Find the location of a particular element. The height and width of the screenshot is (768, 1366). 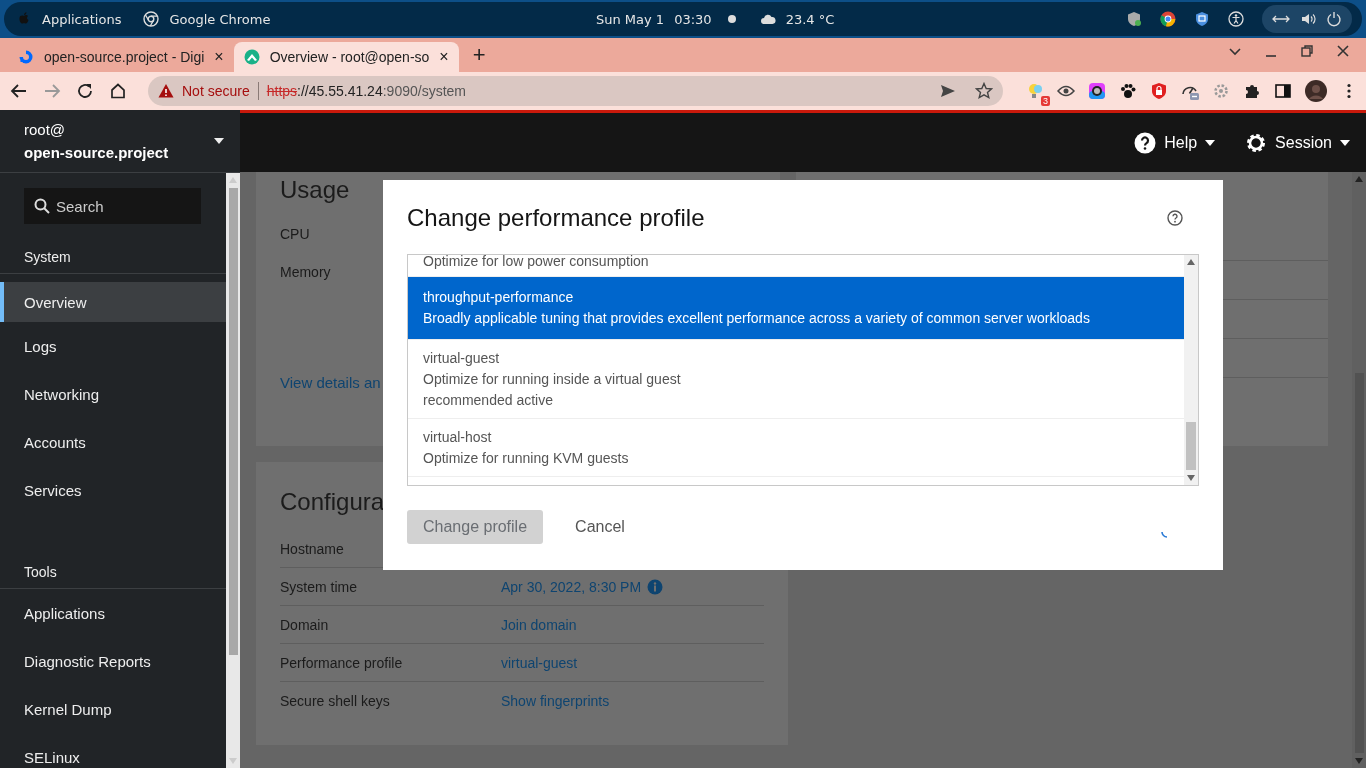

nav-item: SELinux is located at coordinates (113, 750).